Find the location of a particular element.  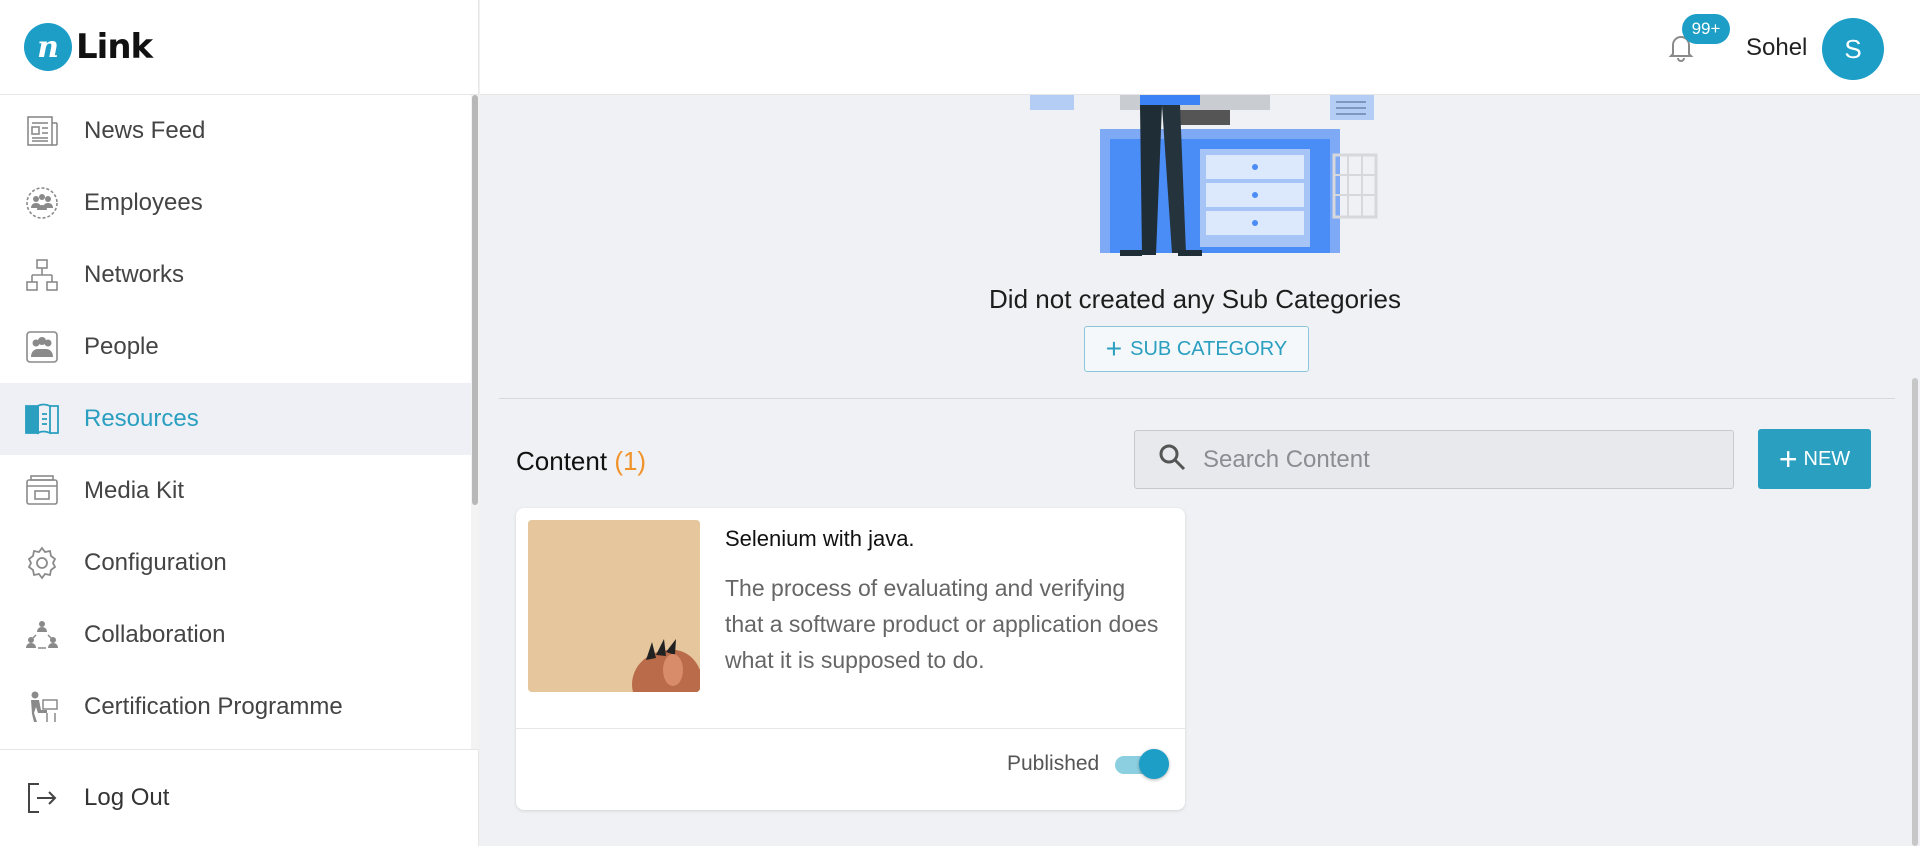

notification-badge: 99+ is located at coordinates (1706, 29).